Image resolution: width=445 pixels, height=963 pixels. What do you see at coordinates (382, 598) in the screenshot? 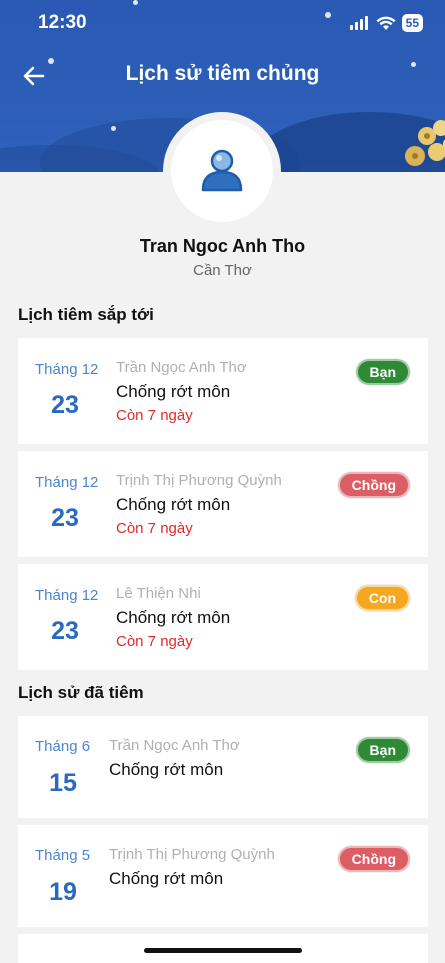
I see `relation-badge: Con` at bounding box center [382, 598].